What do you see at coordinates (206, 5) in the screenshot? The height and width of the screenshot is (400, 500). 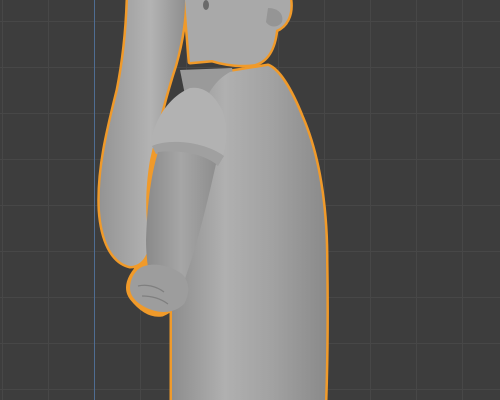 I see `eye` at bounding box center [206, 5].